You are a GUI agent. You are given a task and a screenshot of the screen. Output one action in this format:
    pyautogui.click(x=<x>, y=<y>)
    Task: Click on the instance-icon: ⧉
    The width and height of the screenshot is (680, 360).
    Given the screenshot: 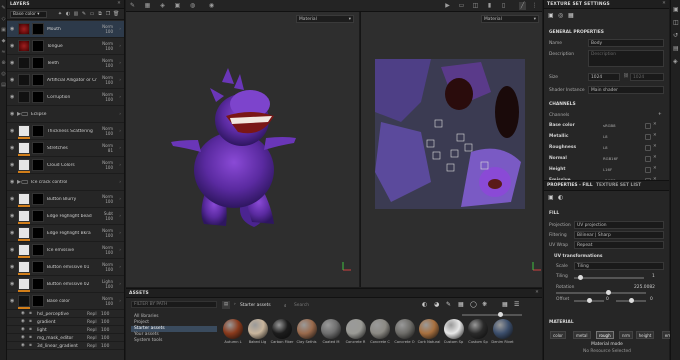 What is the action you would take?
    pyautogui.click(x=100, y=14)
    